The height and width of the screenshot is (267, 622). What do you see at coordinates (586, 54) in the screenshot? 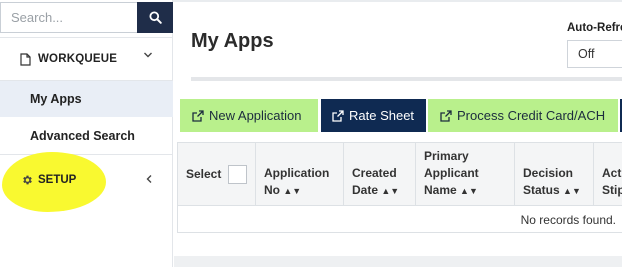
I see `auto-refresh-value: Off` at bounding box center [586, 54].